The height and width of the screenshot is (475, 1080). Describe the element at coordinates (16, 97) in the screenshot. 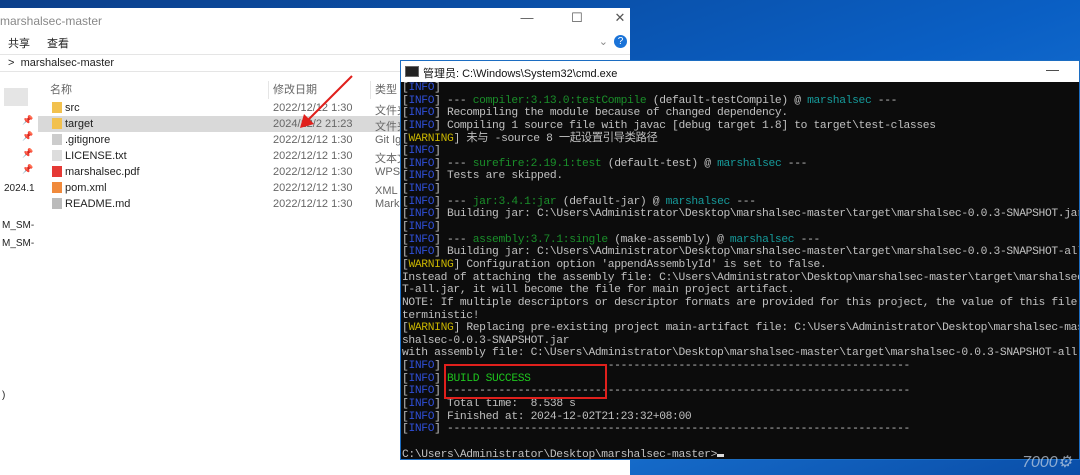

I see `sidebar-selected-item` at that location.